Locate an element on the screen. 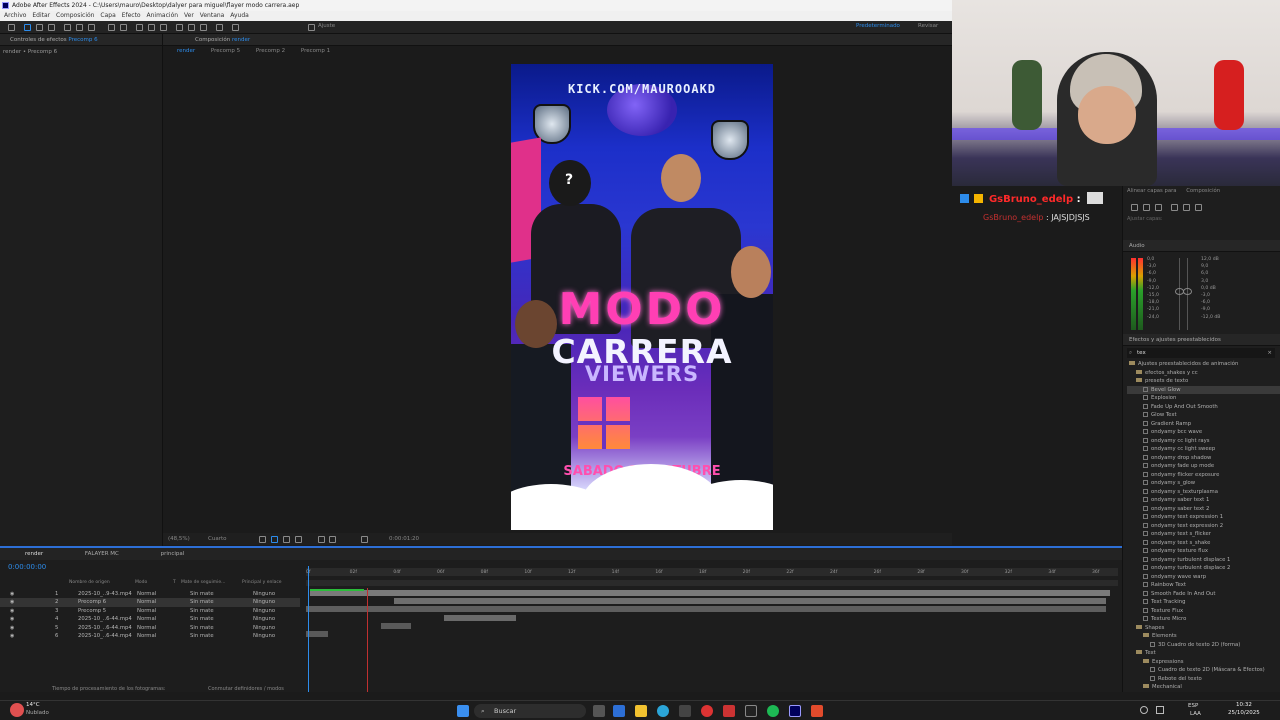 This screenshot has width=1280, height=720. resolution-select: Cuarto is located at coordinates (217, 539).